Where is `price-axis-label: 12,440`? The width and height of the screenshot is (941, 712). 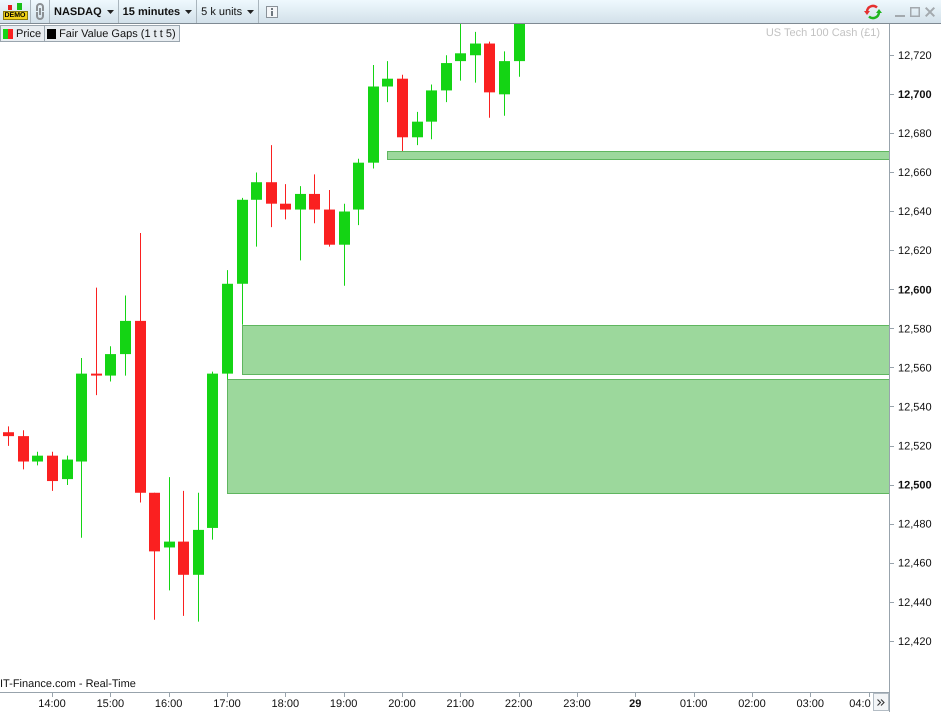
price-axis-label: 12,440 is located at coordinates (915, 602).